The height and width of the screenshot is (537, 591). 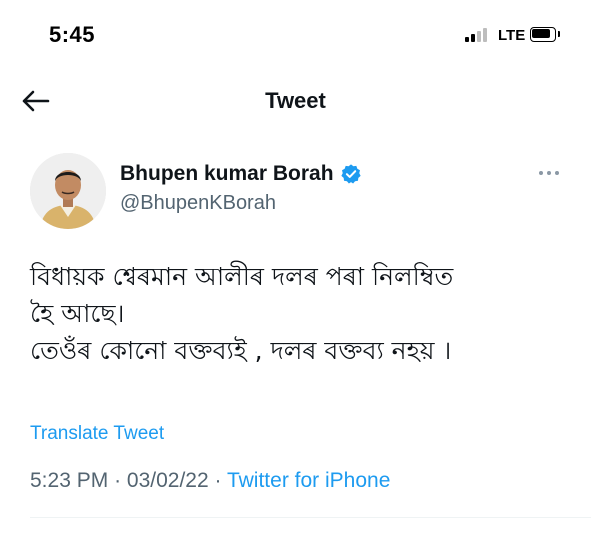 What do you see at coordinates (198, 203) in the screenshot?
I see `author-handle: @BhupenKBorah` at bounding box center [198, 203].